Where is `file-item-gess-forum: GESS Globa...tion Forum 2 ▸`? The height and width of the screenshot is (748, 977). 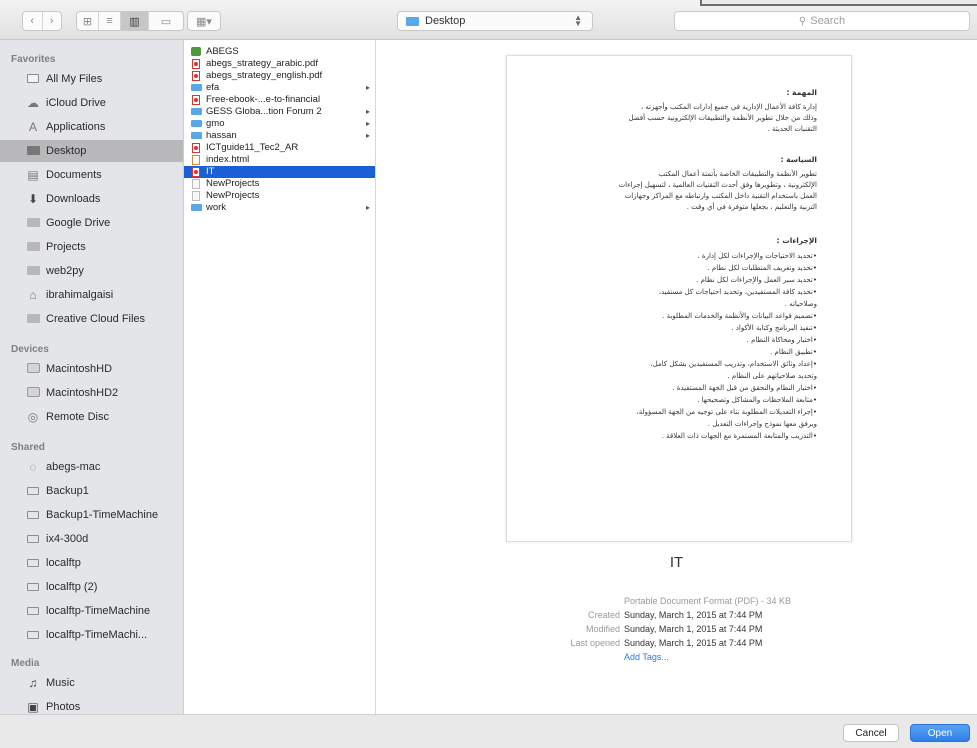
file-item-gess-forum: GESS Globa...tion Forum 2 ▸ is located at coordinates (279, 112).